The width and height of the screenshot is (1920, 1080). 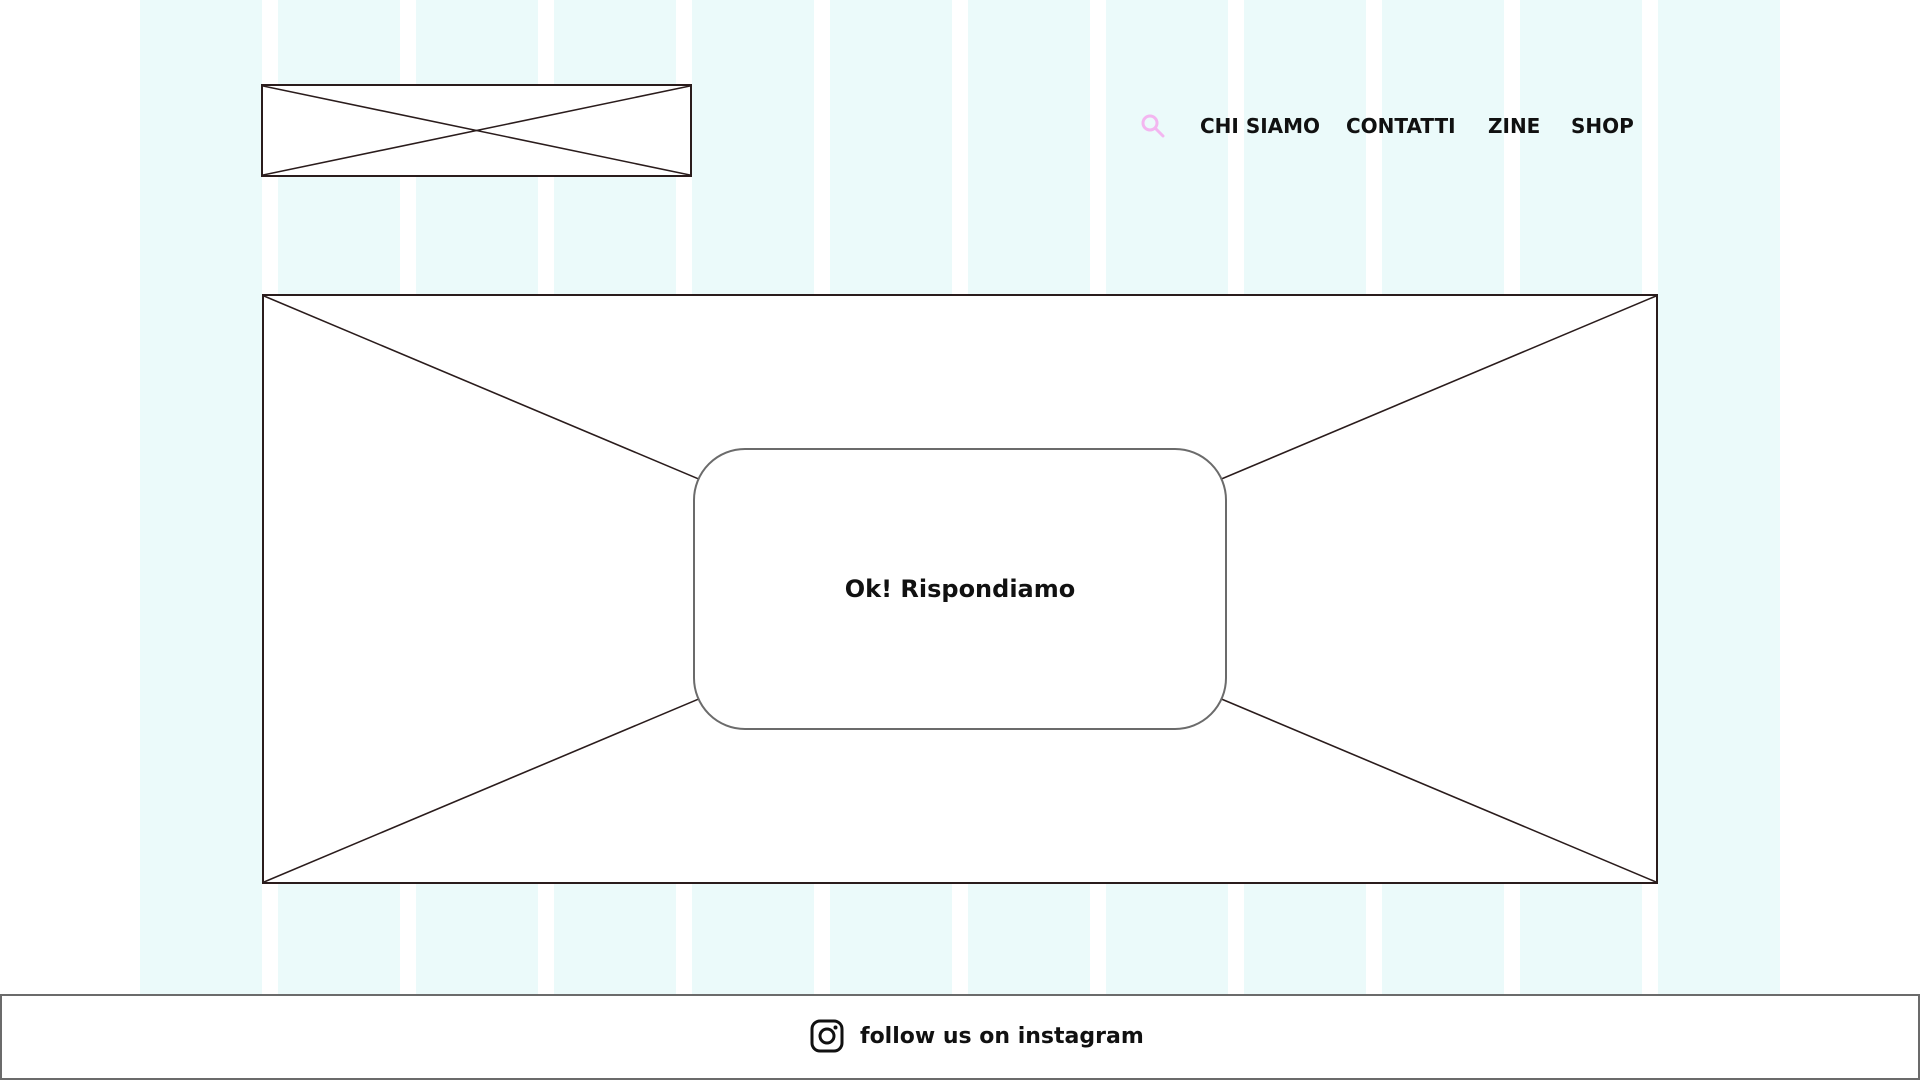 What do you see at coordinates (1260, 126) in the screenshot?
I see `nav-item-chi-siamo: CHI SIAMO` at bounding box center [1260, 126].